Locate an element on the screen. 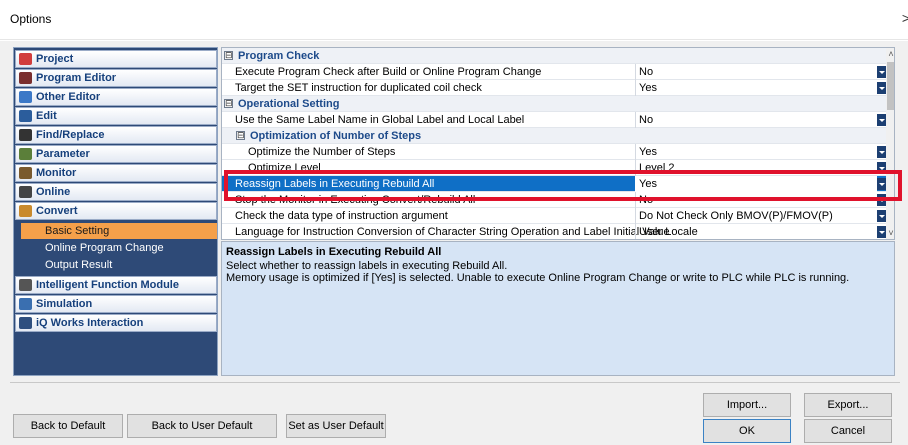  nav-item-label: Monitor is located at coordinates (56, 173).